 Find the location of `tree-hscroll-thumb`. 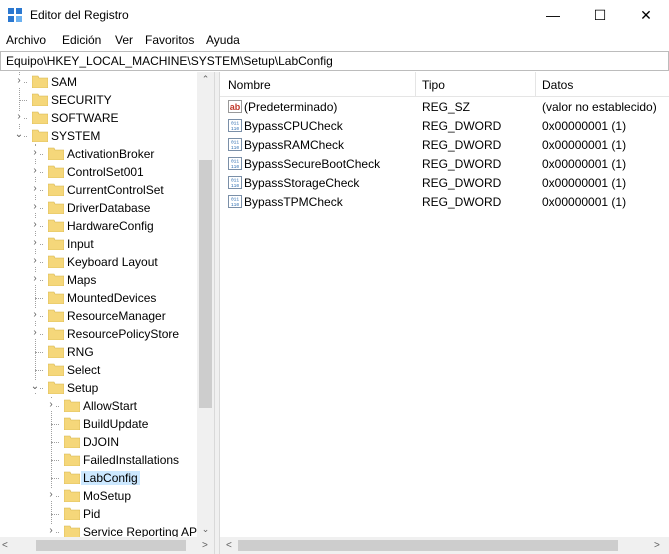

tree-hscroll-thumb is located at coordinates (111, 545).